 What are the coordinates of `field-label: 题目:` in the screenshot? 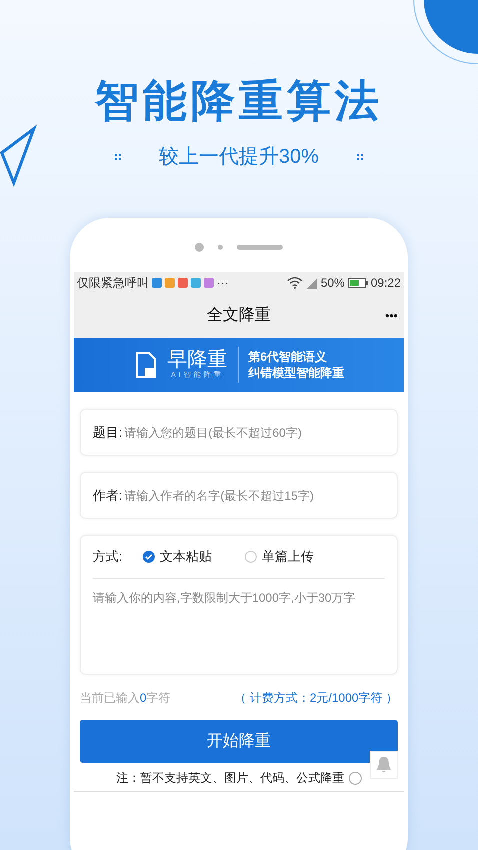 It's located at (108, 433).